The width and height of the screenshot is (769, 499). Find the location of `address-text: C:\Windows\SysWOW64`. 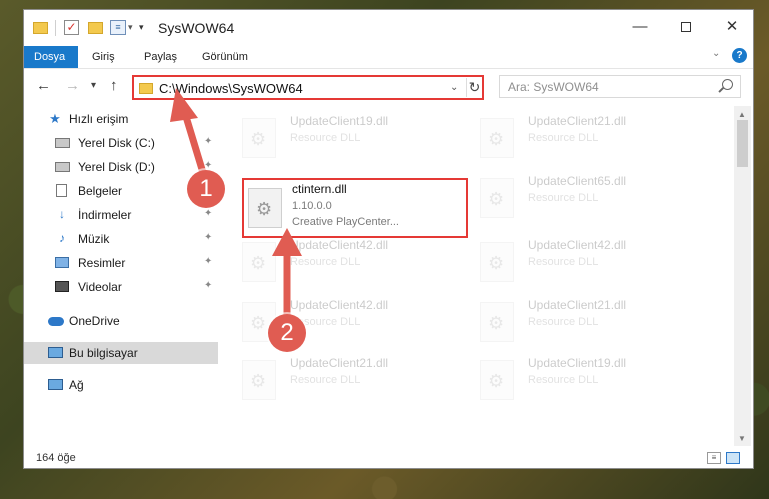

address-text: C:\Windows\SysWOW64 is located at coordinates (231, 88).